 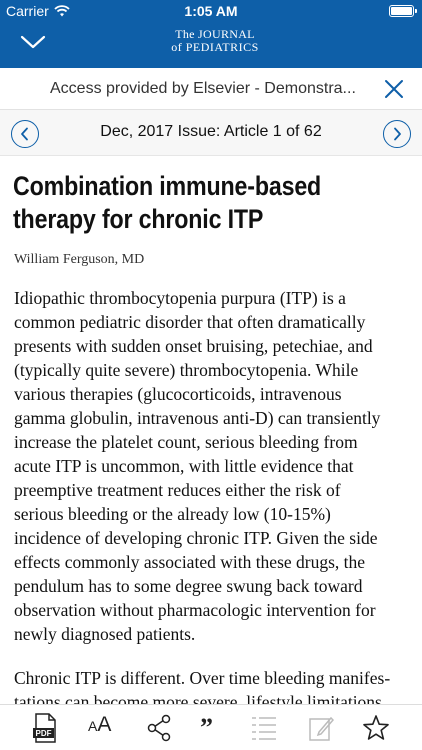 What do you see at coordinates (45, 728) in the screenshot?
I see `pdf-icon: PDF` at bounding box center [45, 728].